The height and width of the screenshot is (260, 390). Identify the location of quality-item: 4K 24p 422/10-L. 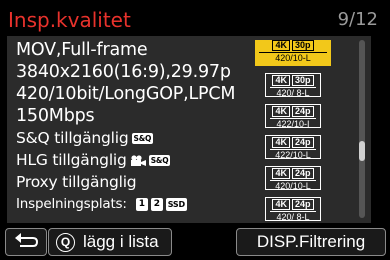
(293, 147).